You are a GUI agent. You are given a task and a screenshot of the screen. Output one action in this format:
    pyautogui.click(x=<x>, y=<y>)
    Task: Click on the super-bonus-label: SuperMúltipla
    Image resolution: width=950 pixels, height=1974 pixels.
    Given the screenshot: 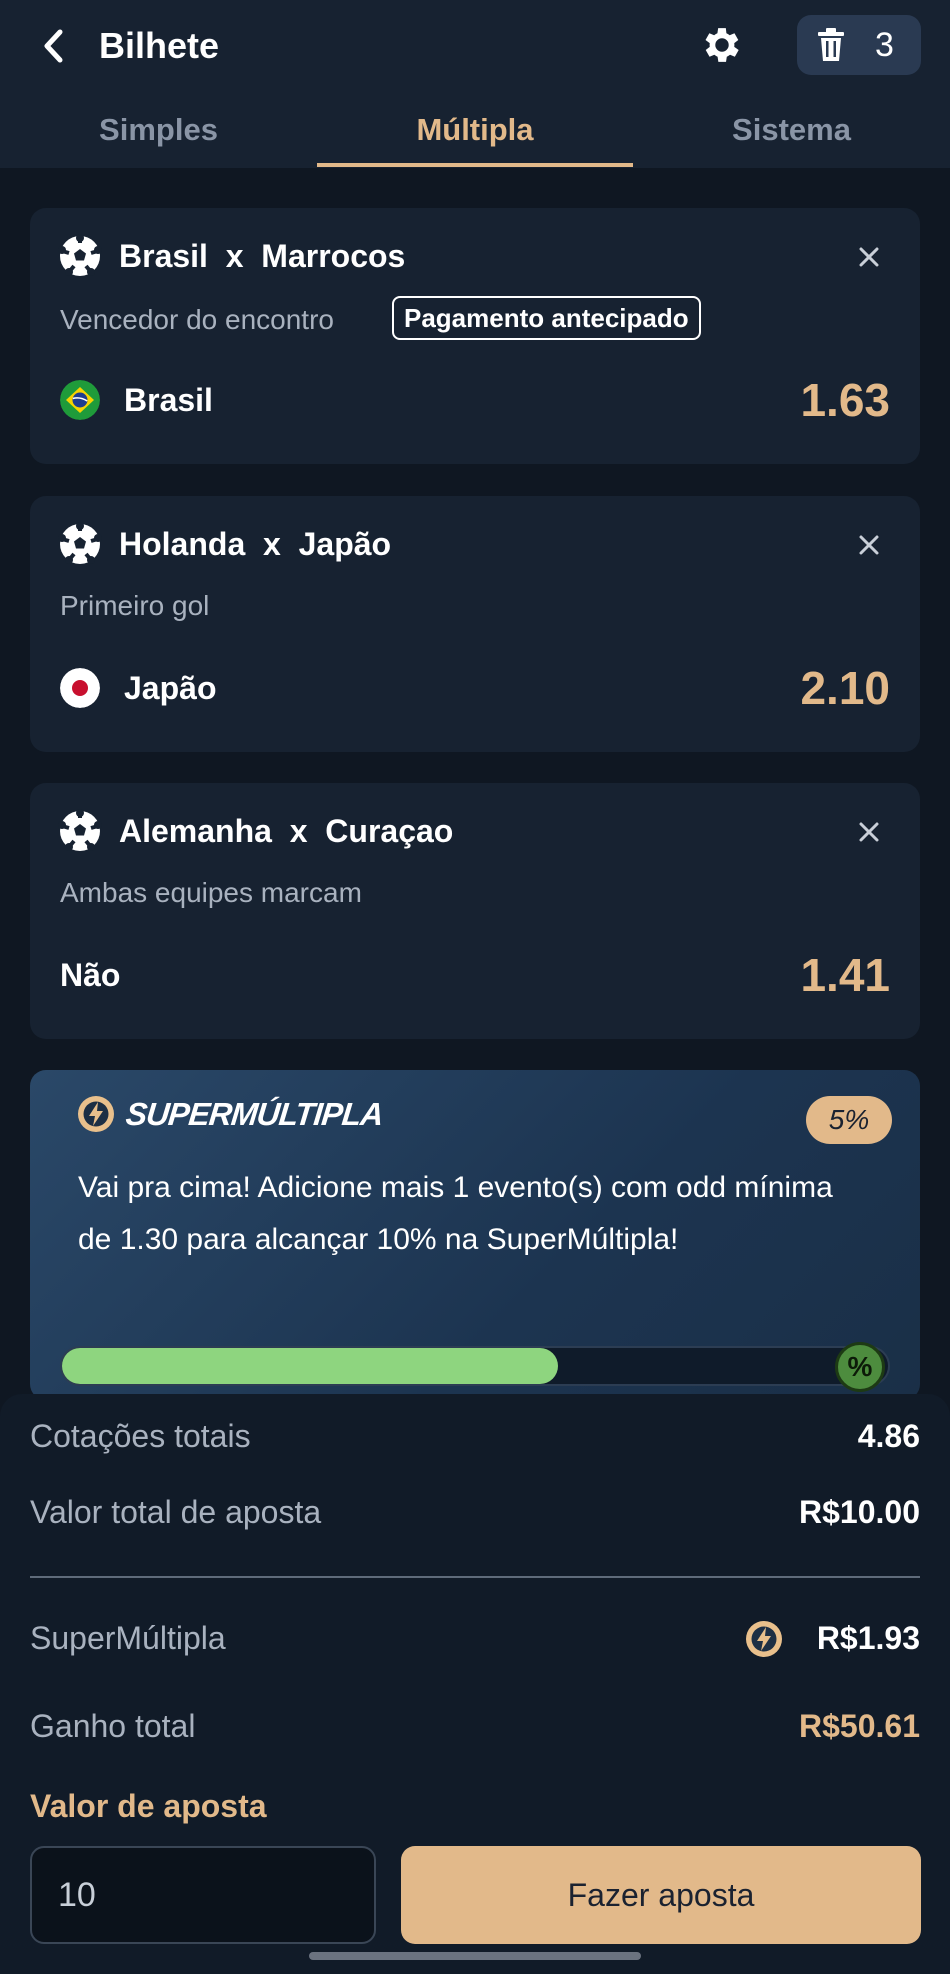 What is the action you would take?
    pyautogui.click(x=128, y=1638)
    